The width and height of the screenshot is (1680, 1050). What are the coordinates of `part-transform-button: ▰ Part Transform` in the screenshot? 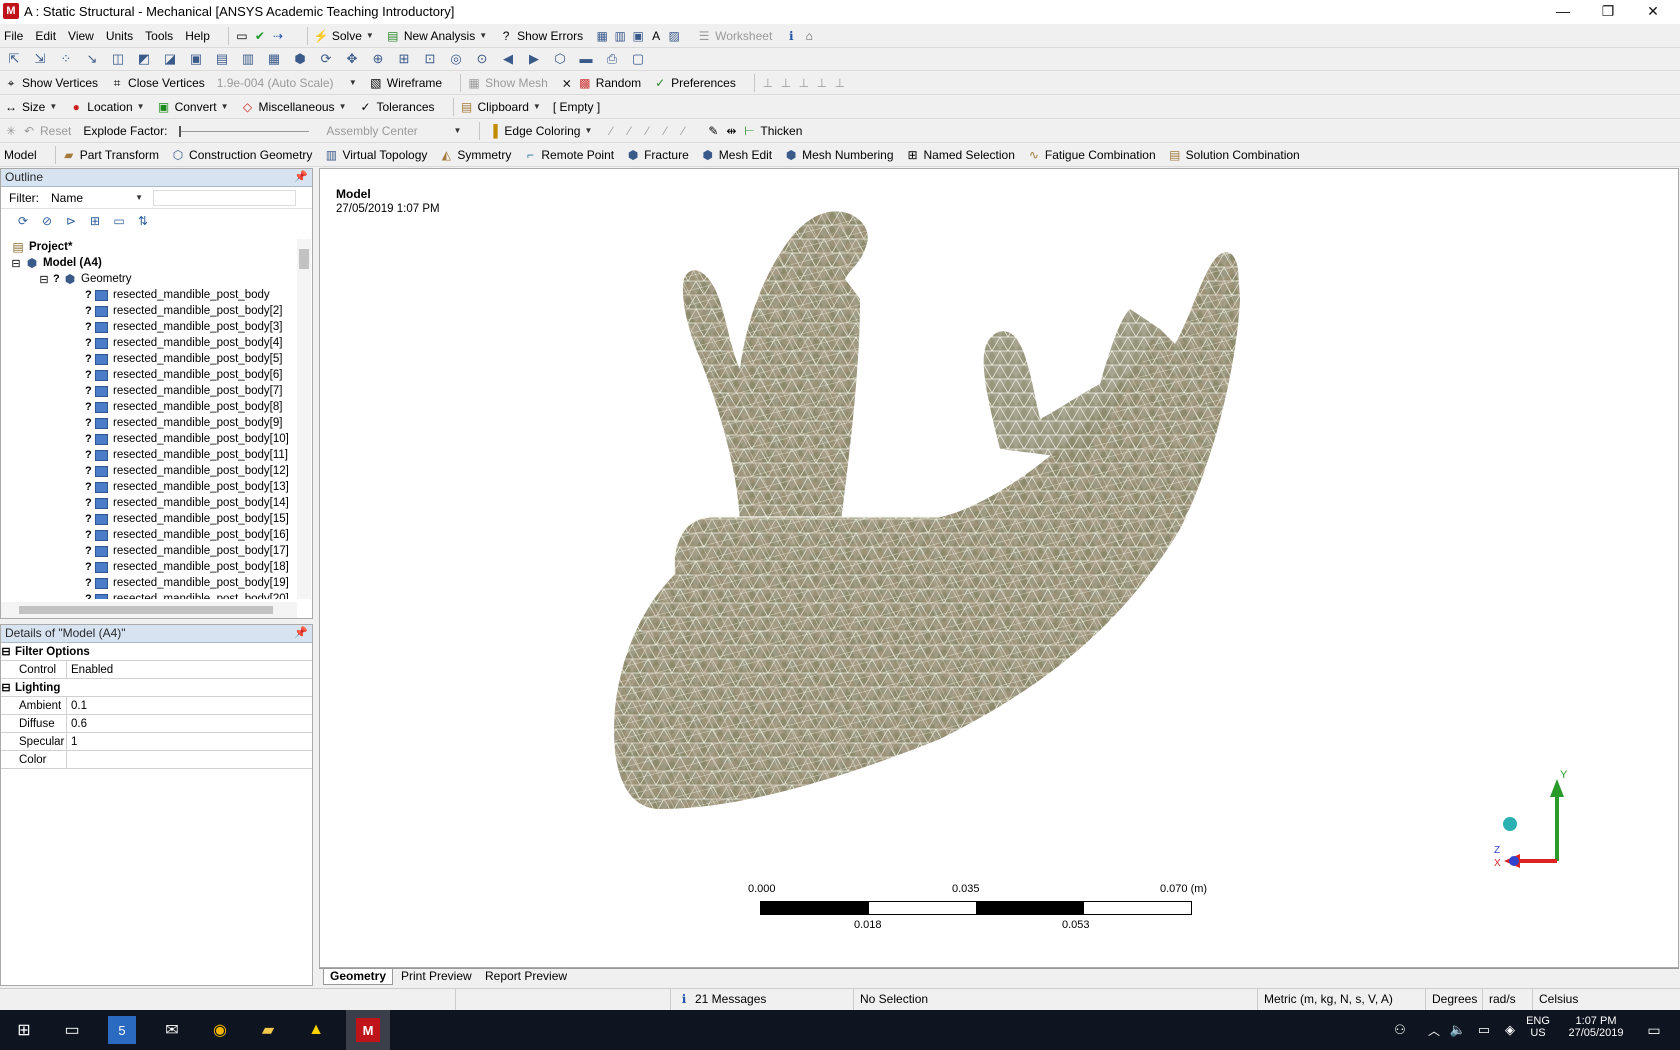 It's located at (110, 155).